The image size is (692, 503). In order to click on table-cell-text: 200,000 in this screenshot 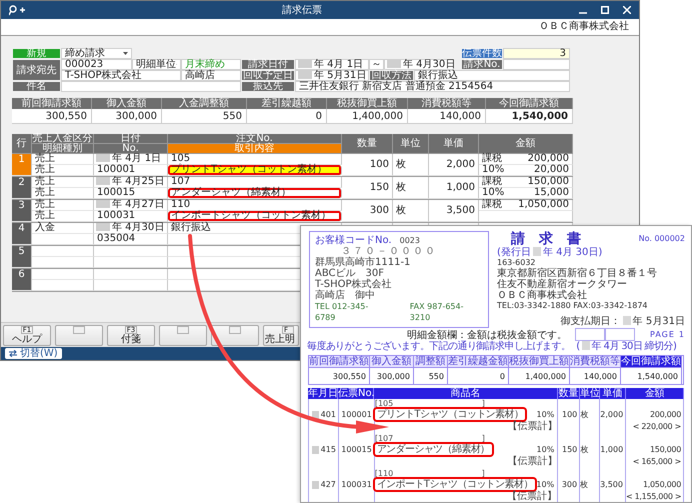, I will do `click(665, 415)`.